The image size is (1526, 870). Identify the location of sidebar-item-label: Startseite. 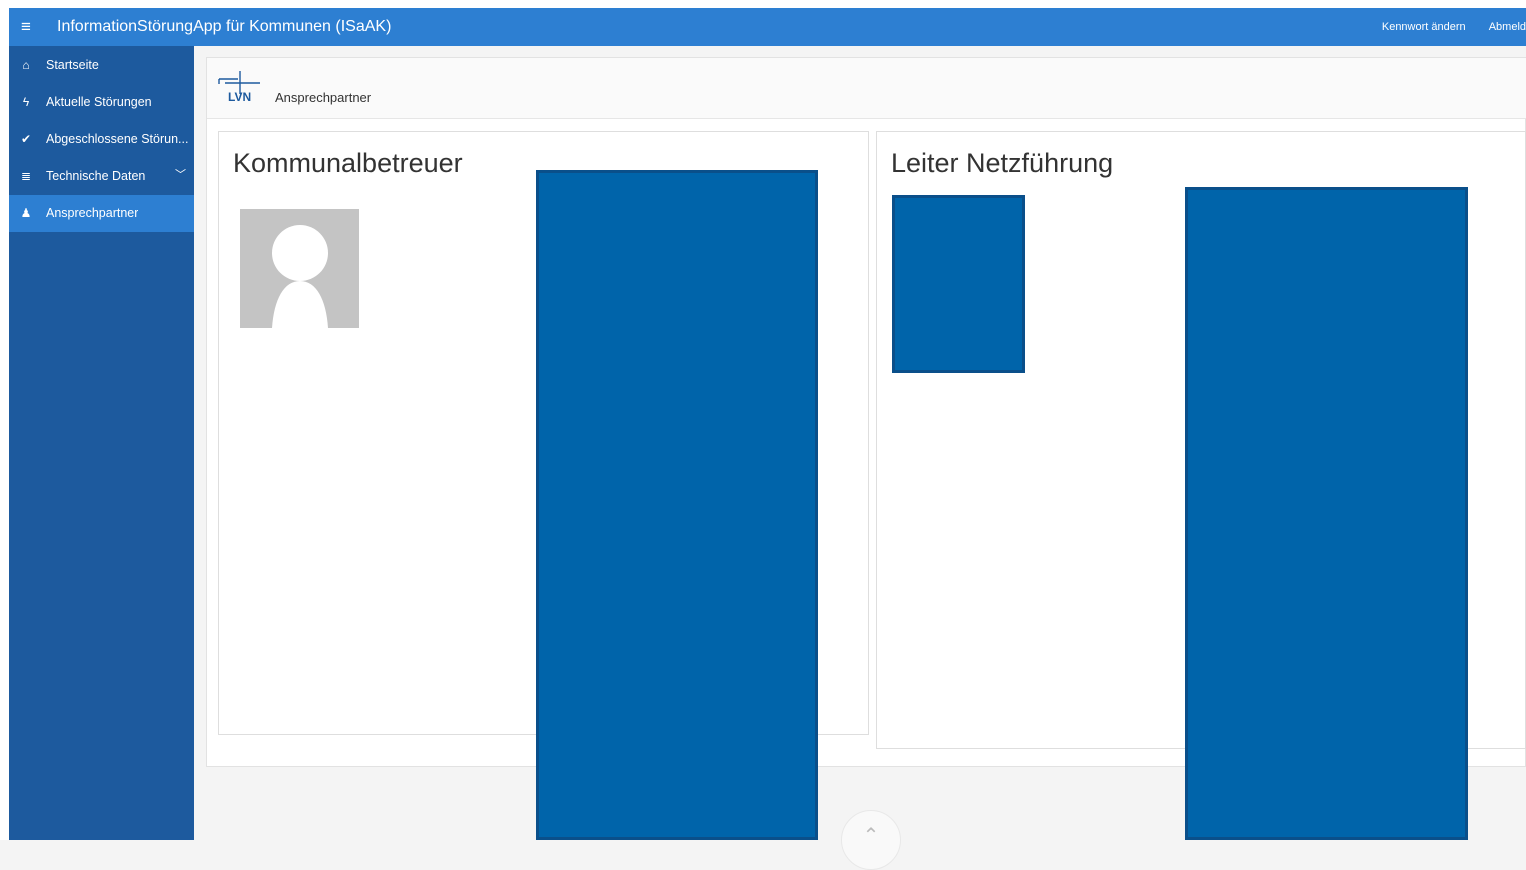
(72, 65).